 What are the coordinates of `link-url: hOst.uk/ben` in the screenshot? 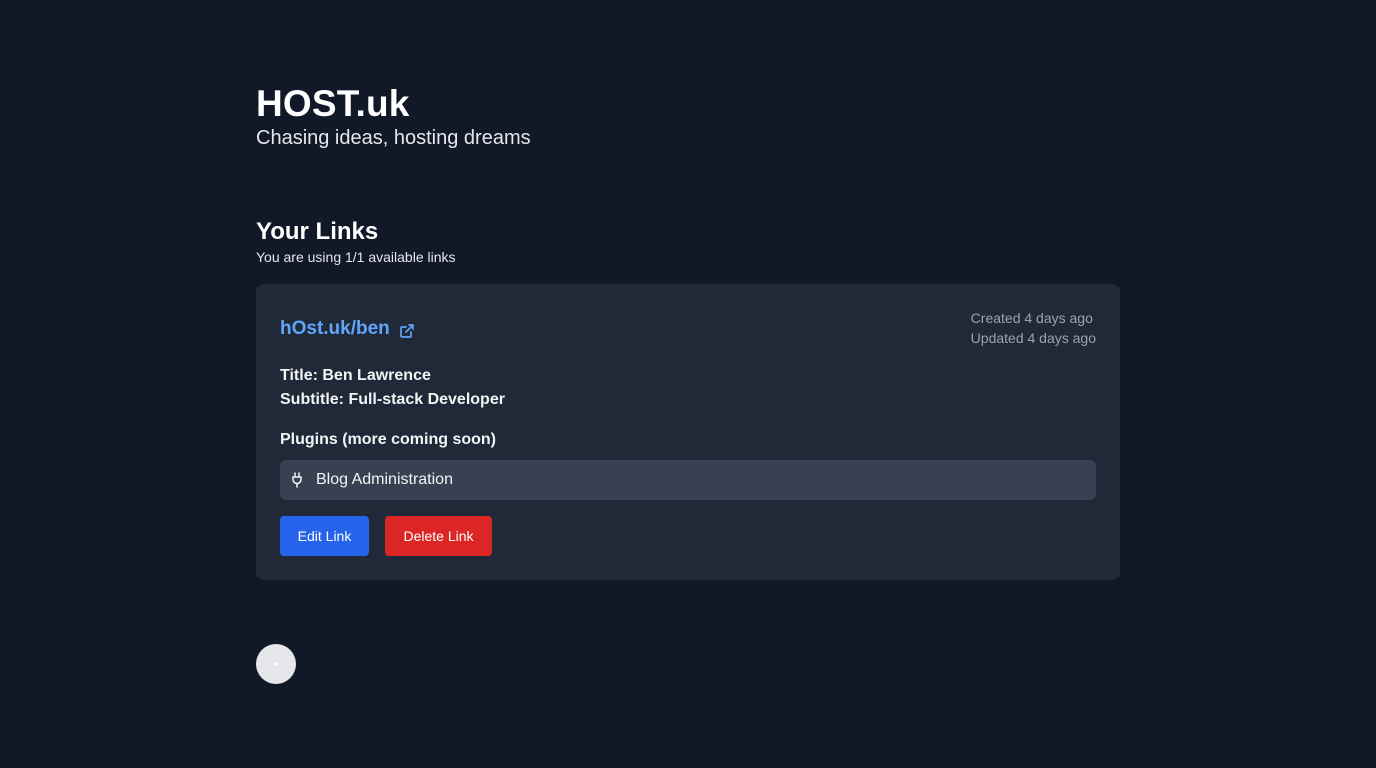 It's located at (347, 329).